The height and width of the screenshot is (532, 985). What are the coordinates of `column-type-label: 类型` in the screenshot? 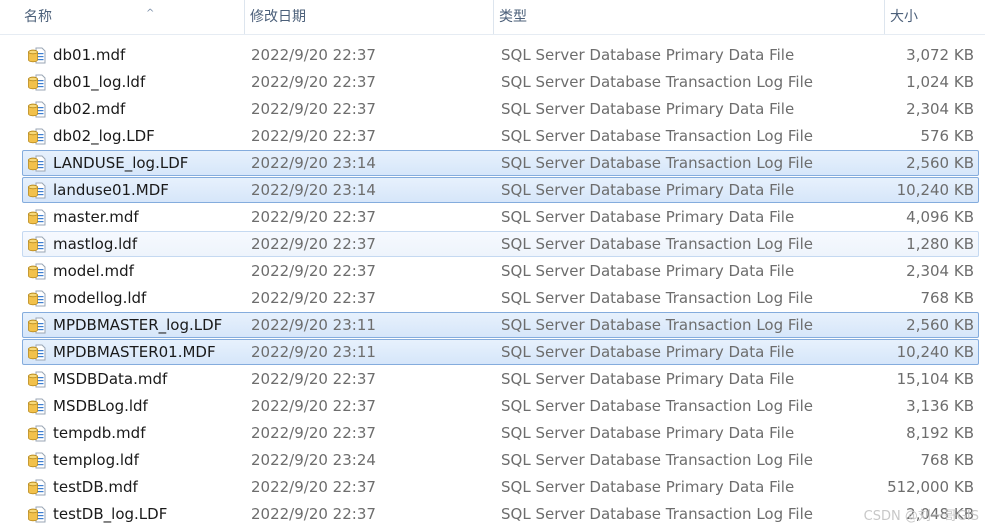 It's located at (513, 17).